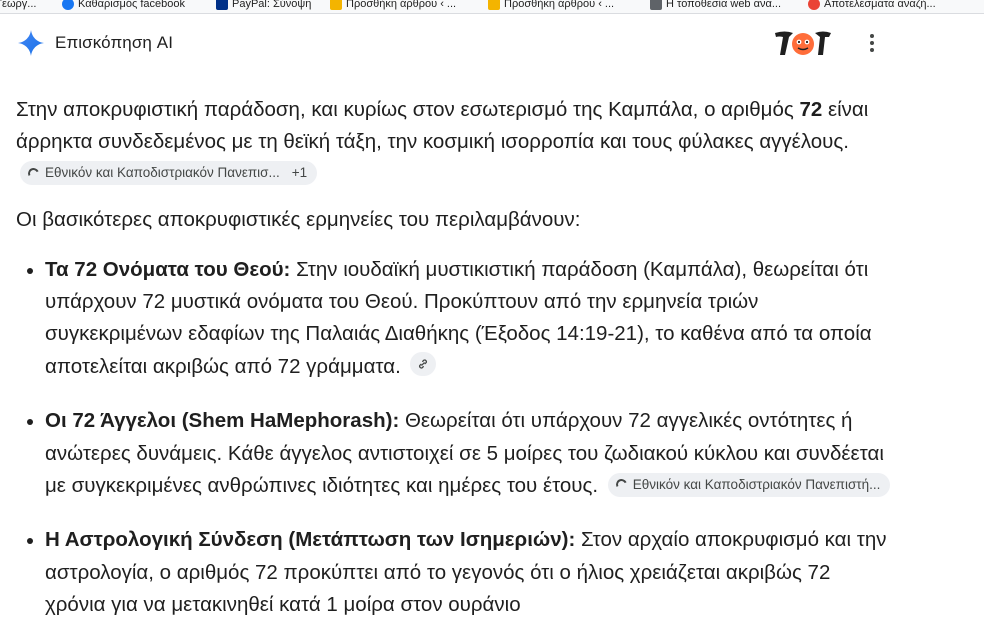 This screenshot has width=984, height=644. I want to click on link-chip, so click(423, 363).